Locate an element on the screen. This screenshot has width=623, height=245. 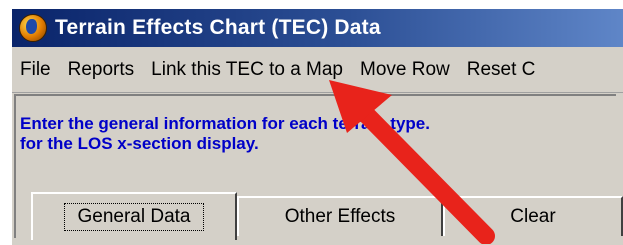
tab-clear-label: Clear is located at coordinates (533, 216).